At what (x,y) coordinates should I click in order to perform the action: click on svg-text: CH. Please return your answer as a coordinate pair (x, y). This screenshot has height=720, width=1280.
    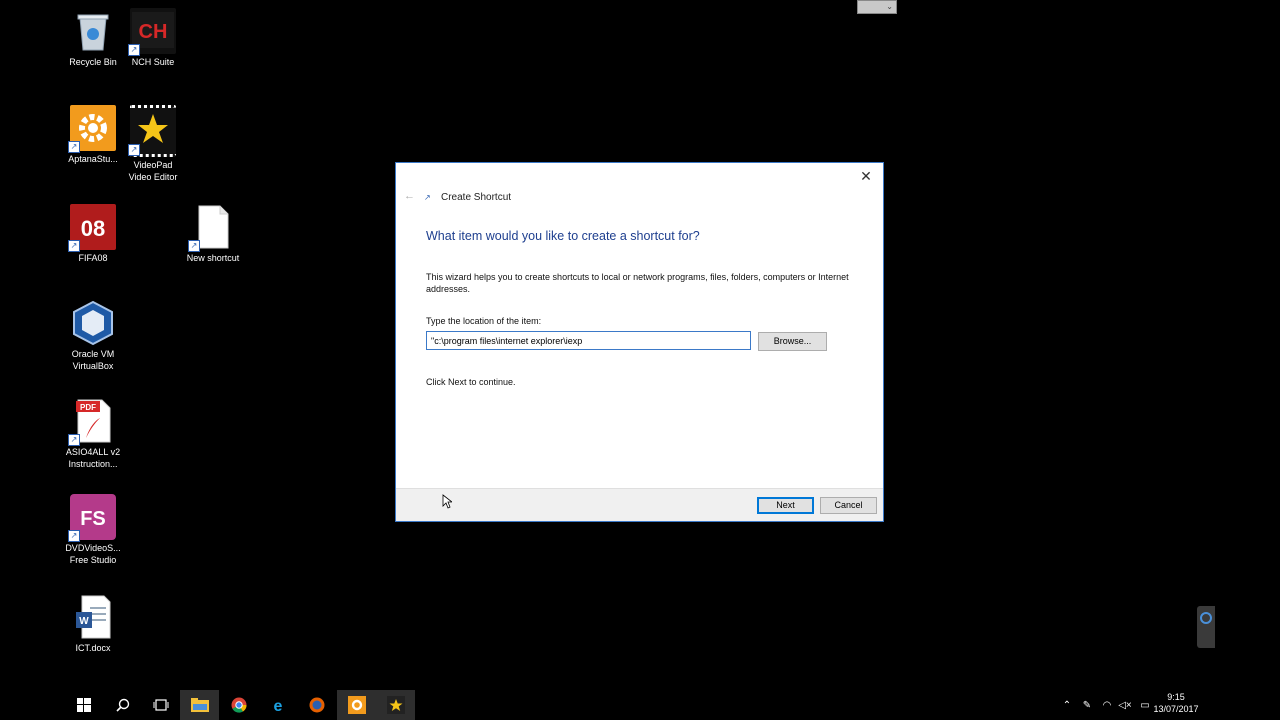
    Looking at the image, I should click on (153, 32).